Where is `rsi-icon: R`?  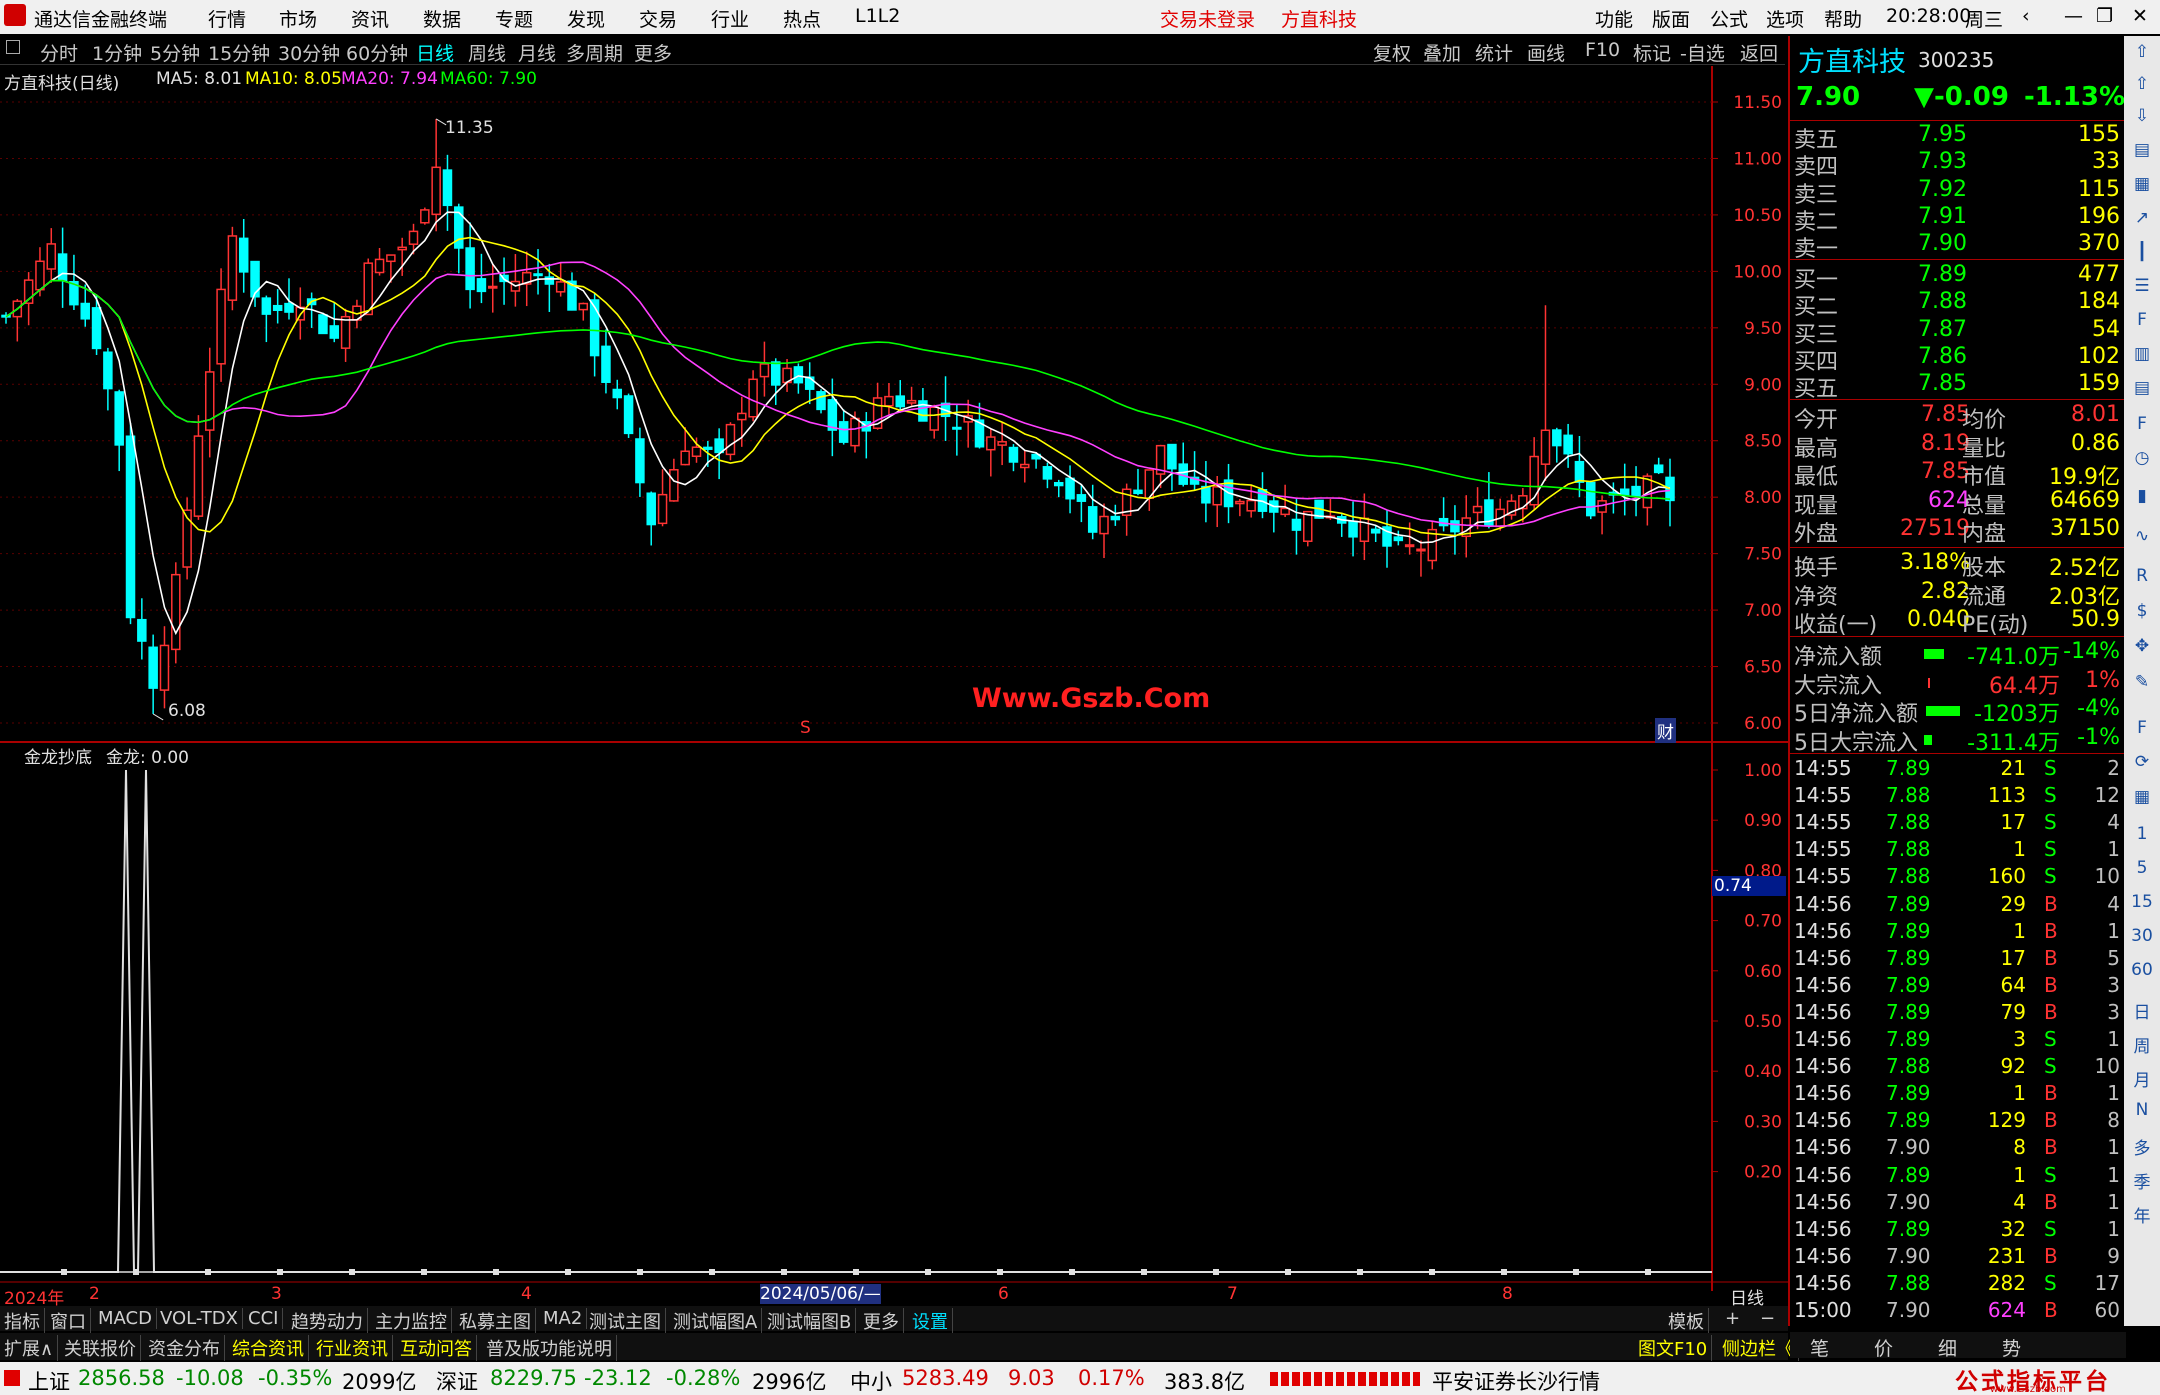 rsi-icon: R is located at coordinates (2142, 576).